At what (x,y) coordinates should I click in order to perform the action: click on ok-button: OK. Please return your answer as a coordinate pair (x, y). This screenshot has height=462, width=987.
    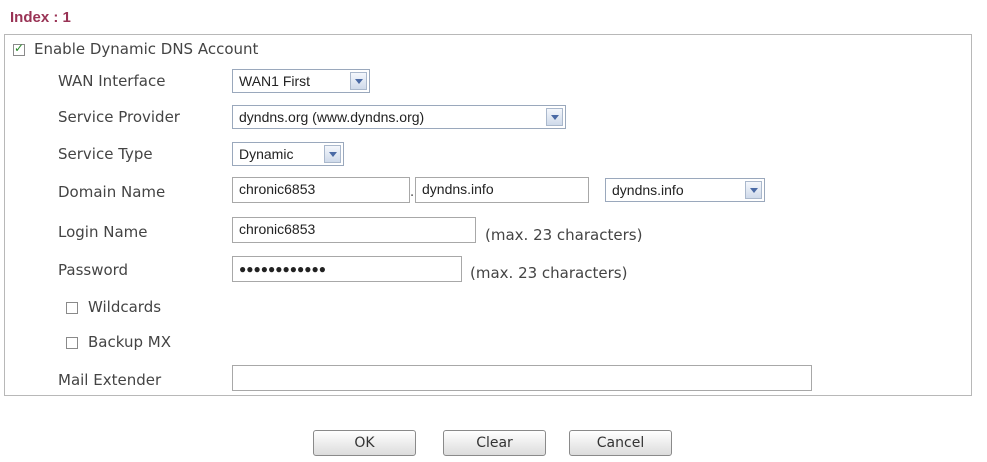
    Looking at the image, I should click on (364, 443).